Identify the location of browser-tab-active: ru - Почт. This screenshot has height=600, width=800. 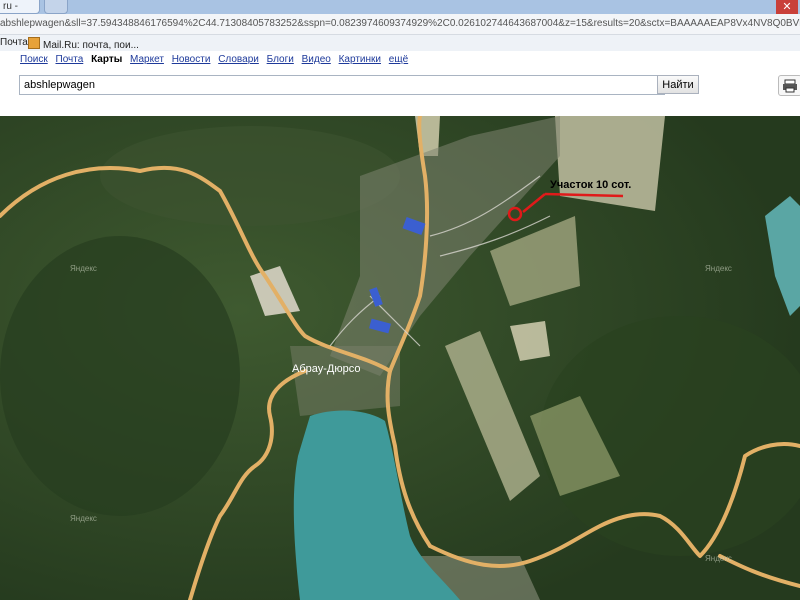
(20, 12).